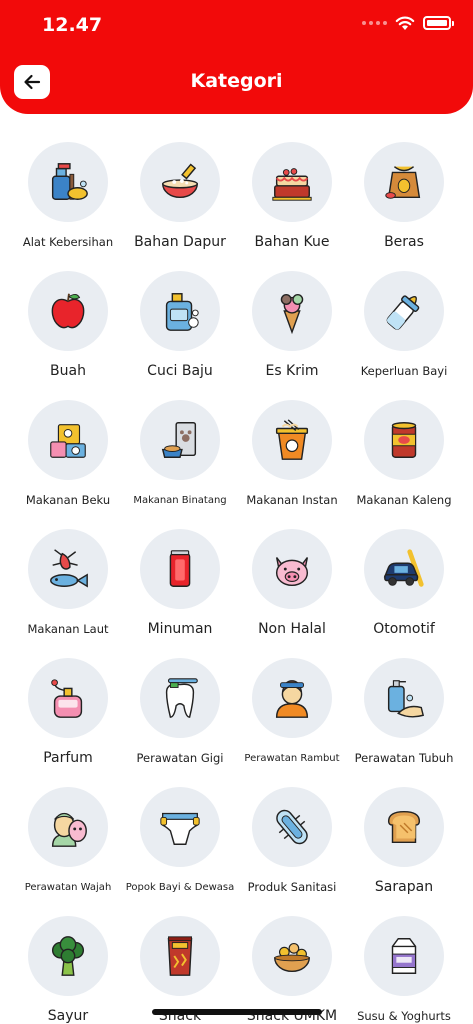 The height and width of the screenshot is (1024, 473). Describe the element at coordinates (292, 957) in the screenshot. I see `snack-bowl-icon` at that location.